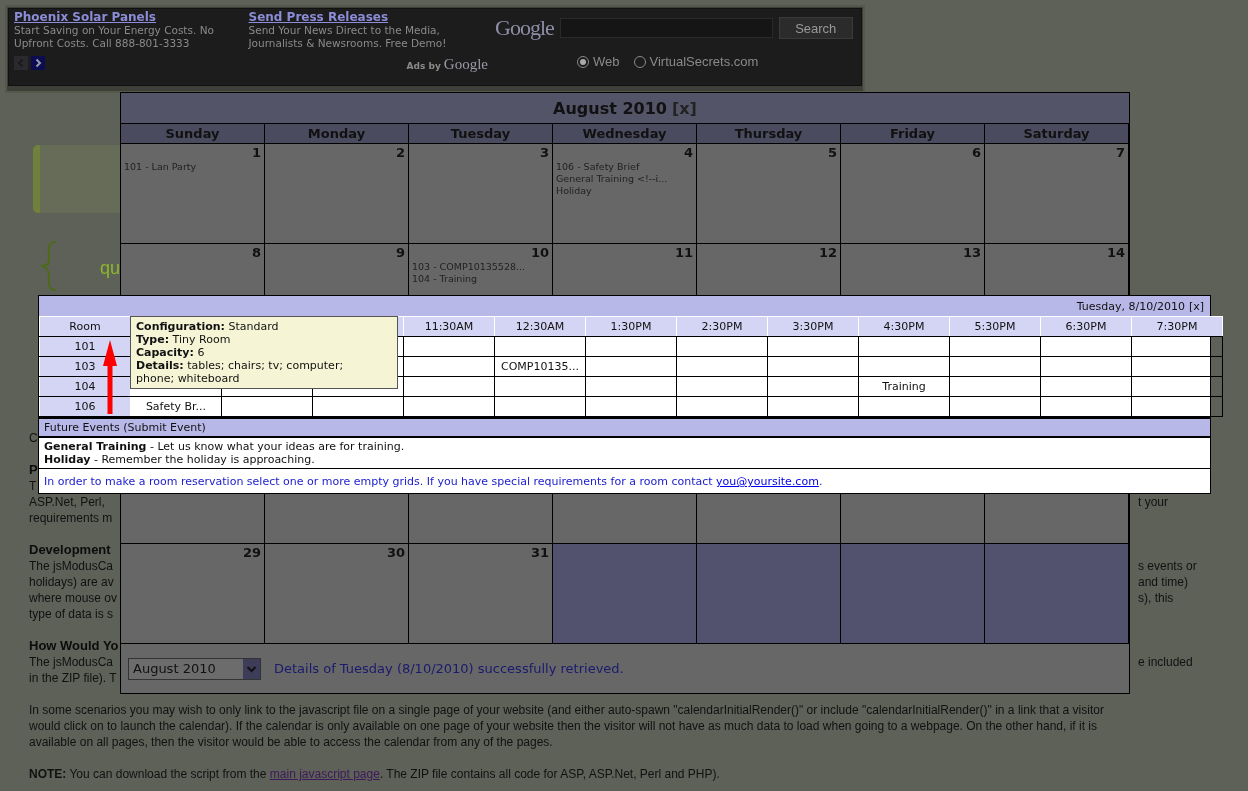  I want to click on event-description: General Training - Let us know what your ideas are for training., so click(225, 446).